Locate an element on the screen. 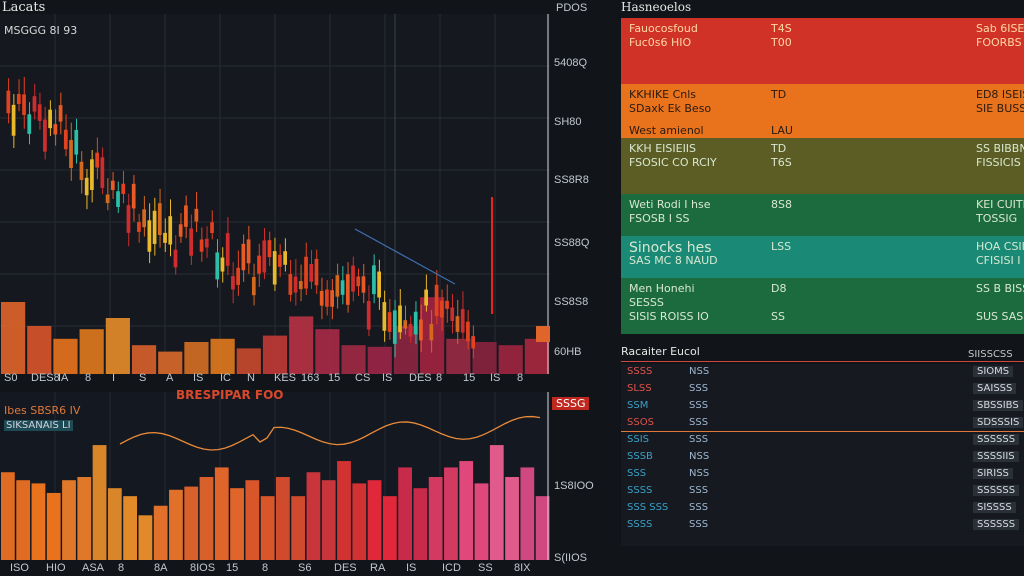  price-x-tick: S is located at coordinates (143, 378).